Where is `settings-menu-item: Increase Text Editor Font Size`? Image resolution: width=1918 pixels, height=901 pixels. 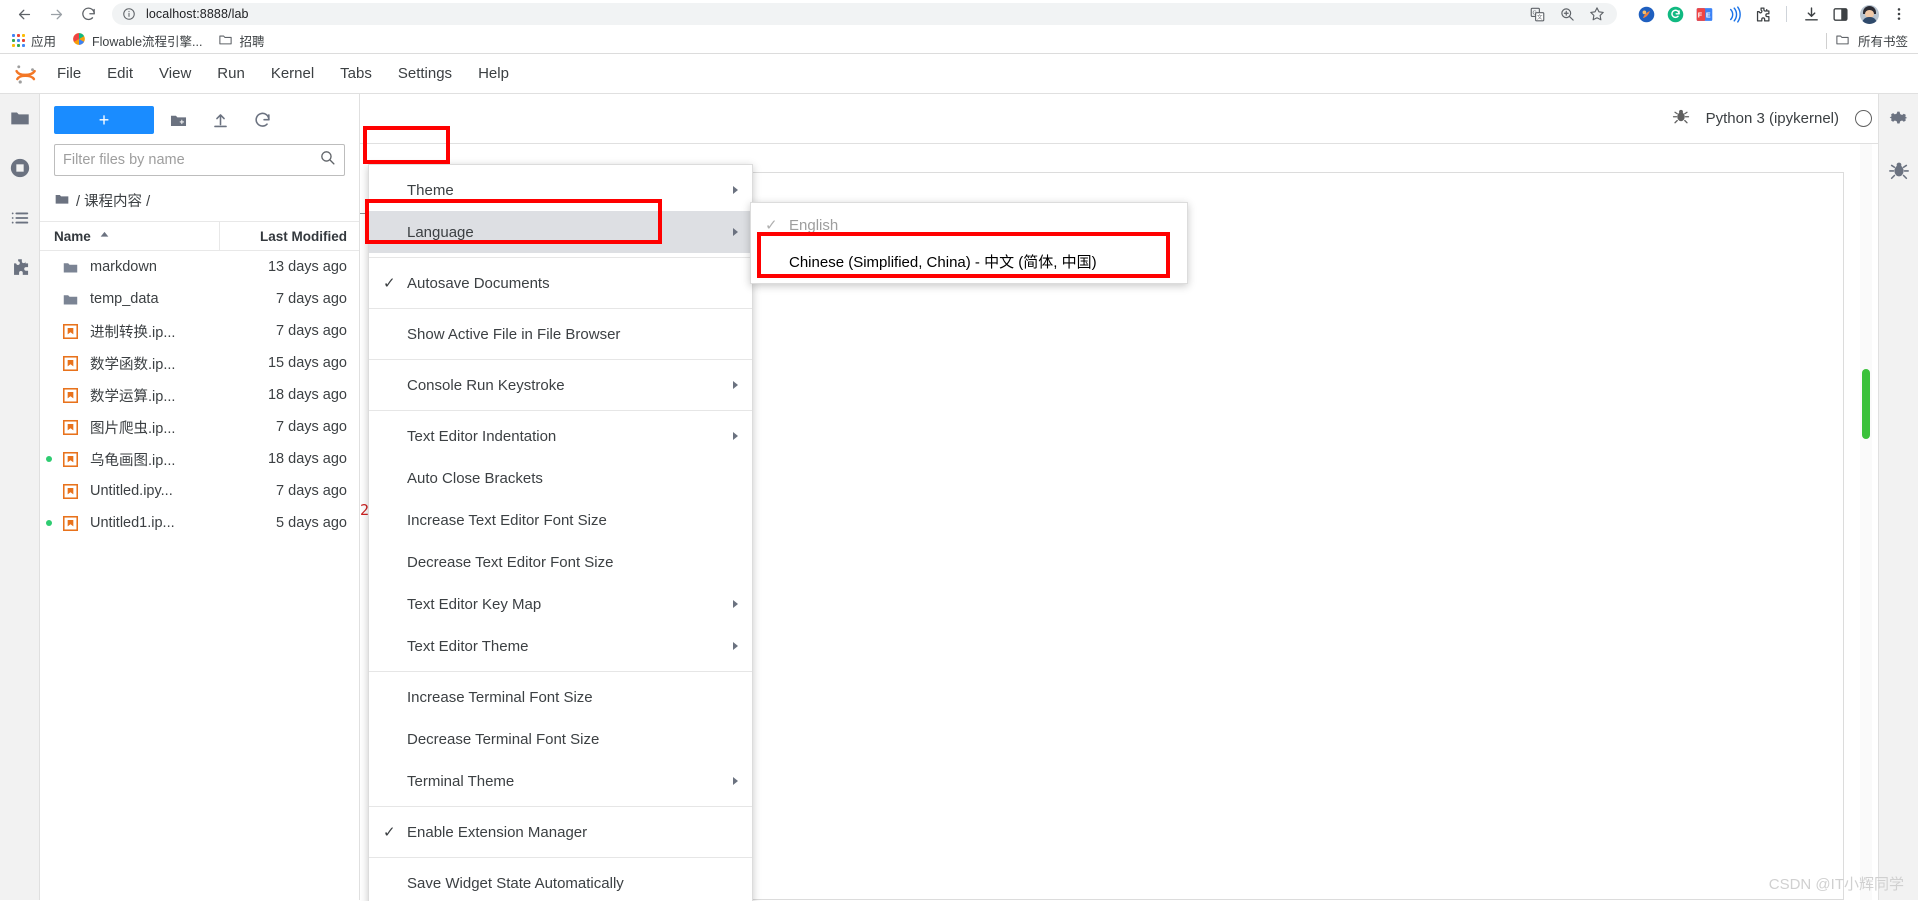
settings-menu-item: Increase Text Editor Font Size is located at coordinates (560, 520).